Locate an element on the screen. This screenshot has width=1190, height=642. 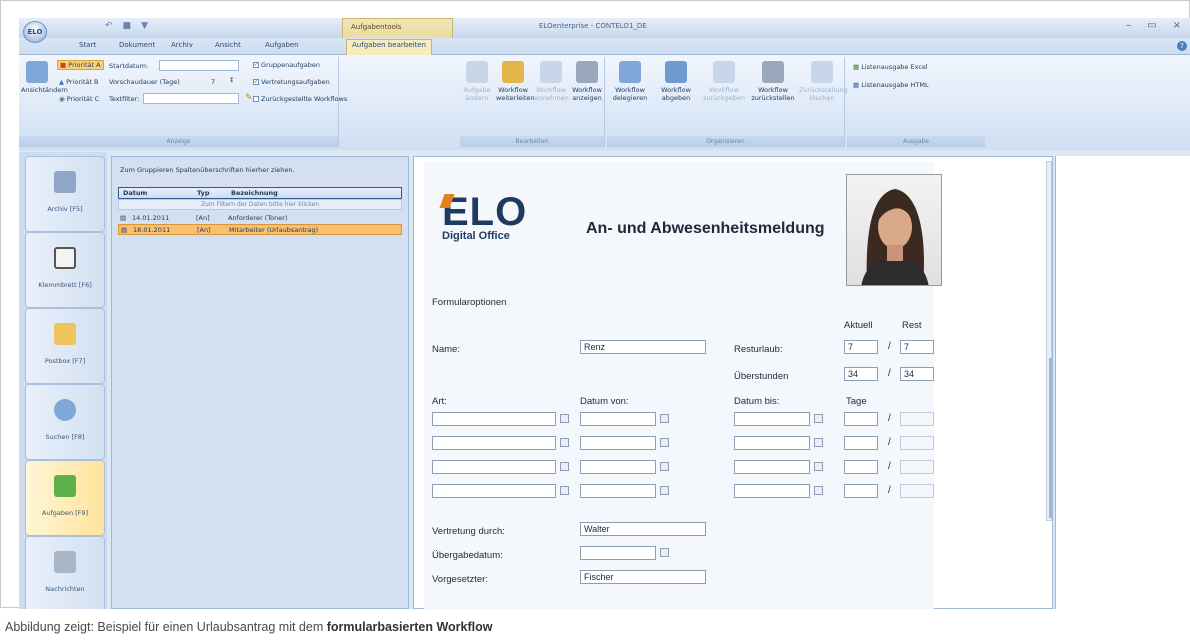
nav-aufgaben: Aufgaben [F9] is located at coordinates (65, 498).